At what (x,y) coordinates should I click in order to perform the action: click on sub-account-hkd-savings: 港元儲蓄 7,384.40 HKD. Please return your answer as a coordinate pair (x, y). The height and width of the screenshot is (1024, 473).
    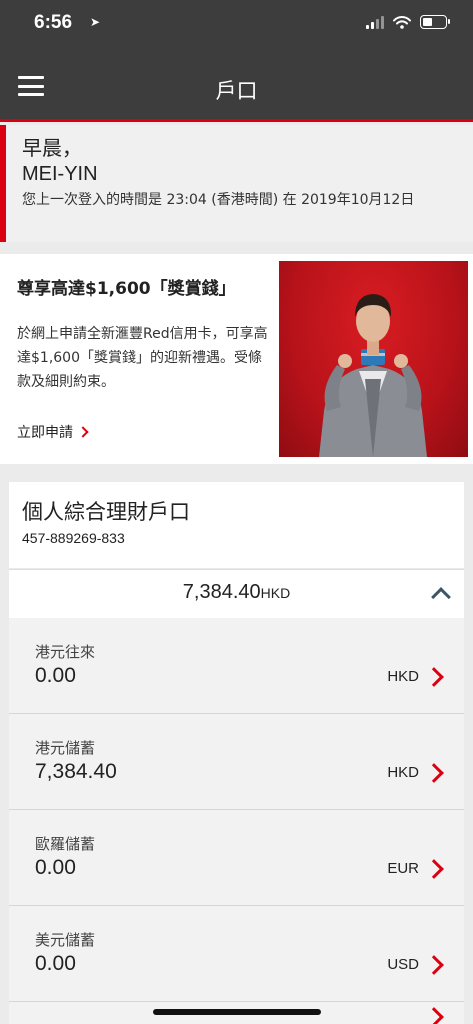
    Looking at the image, I should click on (236, 762).